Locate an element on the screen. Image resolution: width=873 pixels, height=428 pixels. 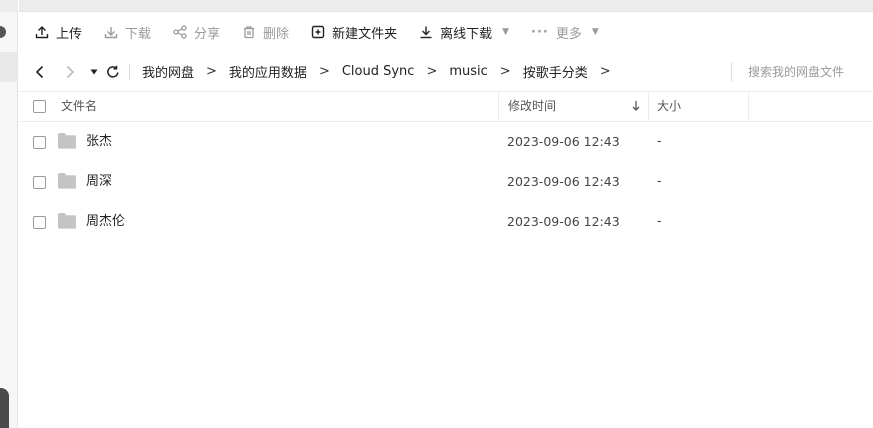
column-divider is located at coordinates (748, 107).